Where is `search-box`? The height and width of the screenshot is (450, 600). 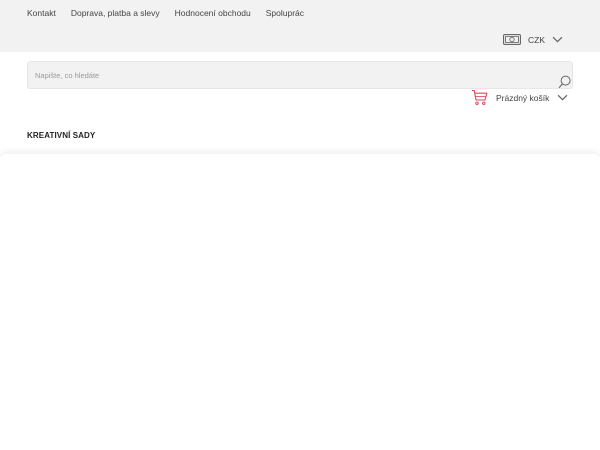 search-box is located at coordinates (300, 75).